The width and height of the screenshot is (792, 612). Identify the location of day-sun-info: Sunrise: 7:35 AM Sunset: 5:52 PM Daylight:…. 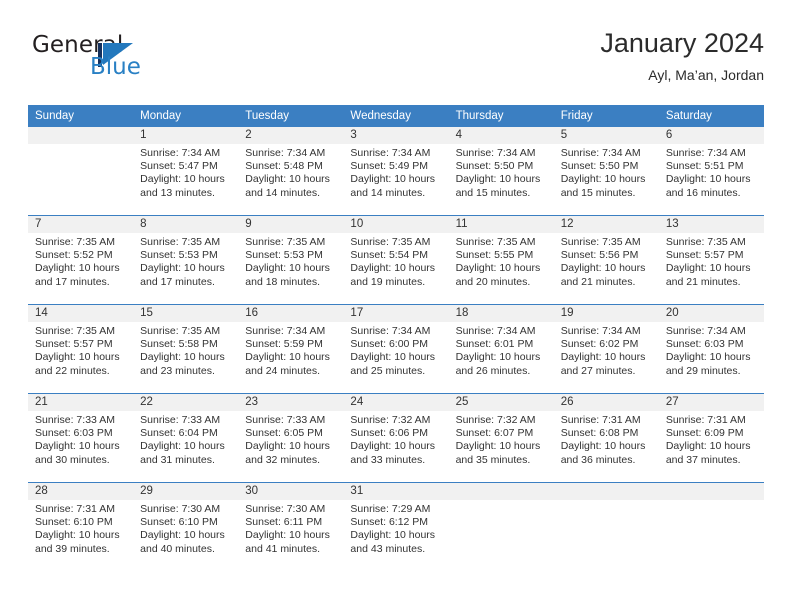
(80, 261).